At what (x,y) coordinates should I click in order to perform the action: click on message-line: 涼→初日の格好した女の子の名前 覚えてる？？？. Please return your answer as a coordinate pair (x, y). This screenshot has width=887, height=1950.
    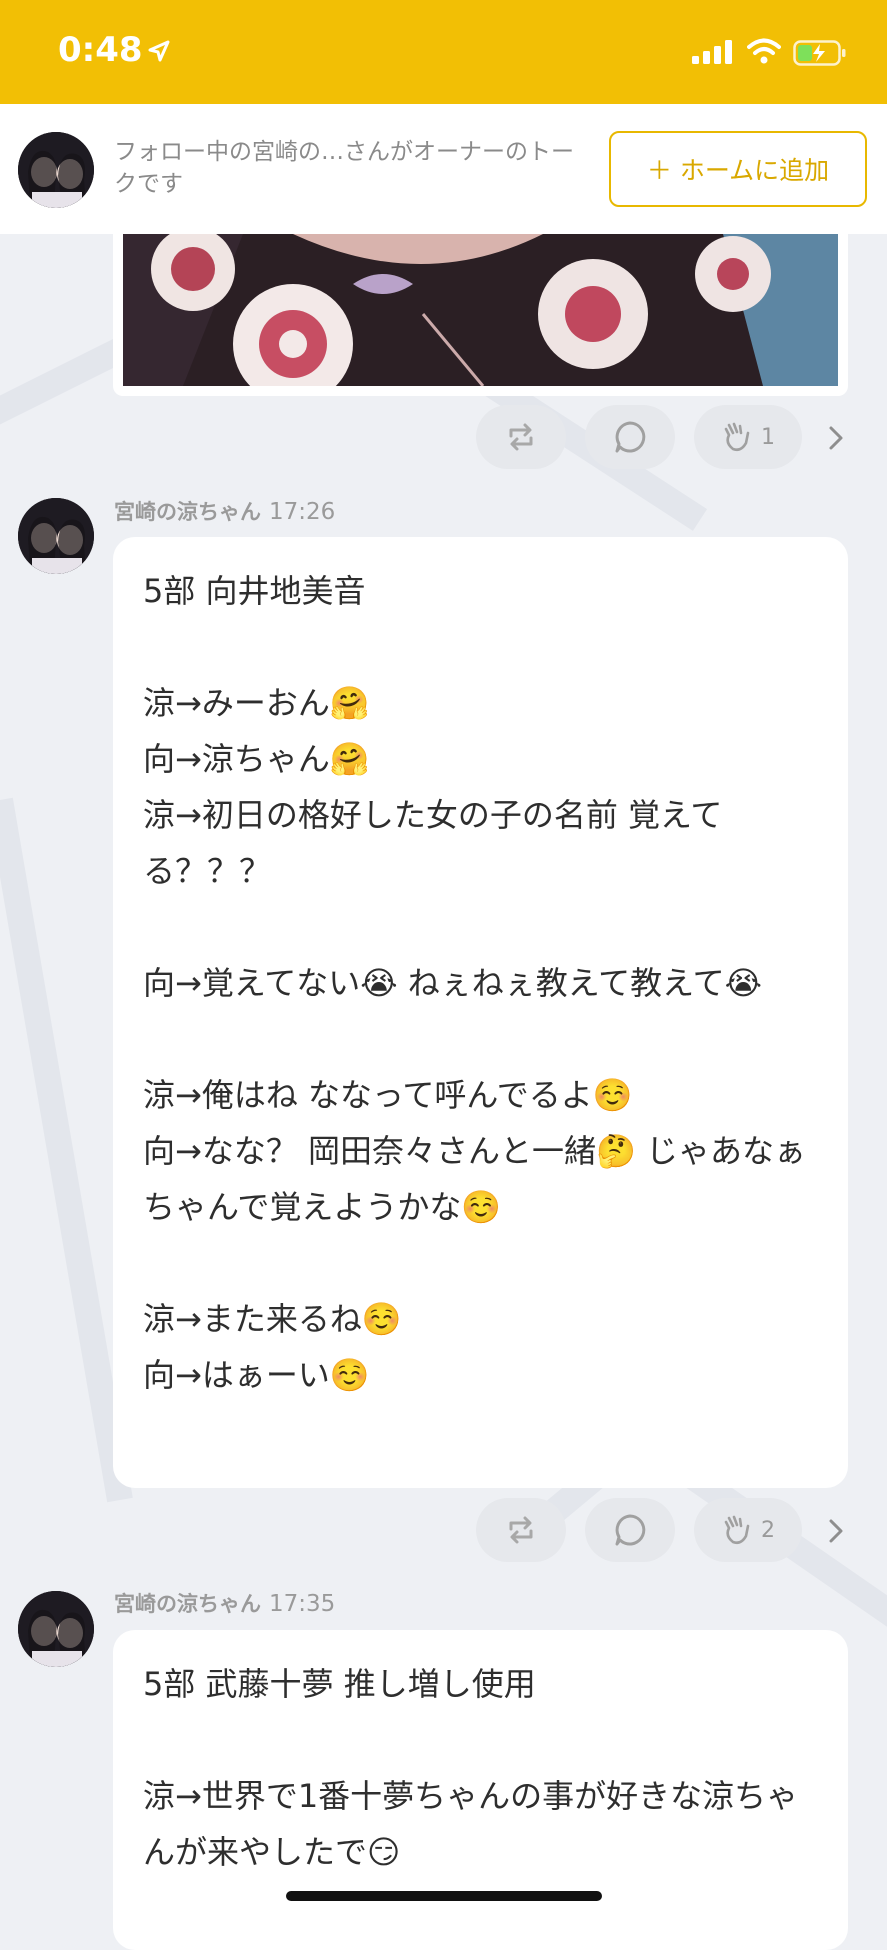
    Looking at the image, I should click on (433, 843).